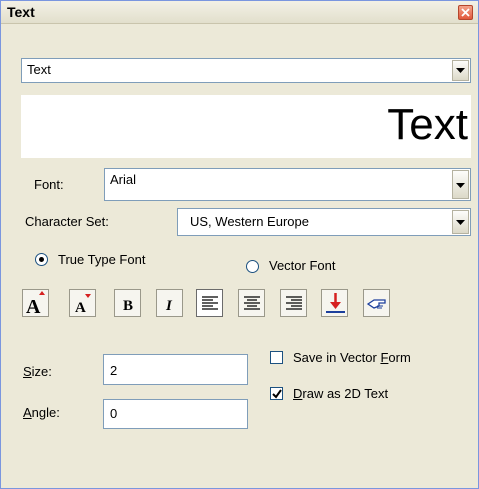  What do you see at coordinates (427, 124) in the screenshot?
I see `preview-text: Text` at bounding box center [427, 124].